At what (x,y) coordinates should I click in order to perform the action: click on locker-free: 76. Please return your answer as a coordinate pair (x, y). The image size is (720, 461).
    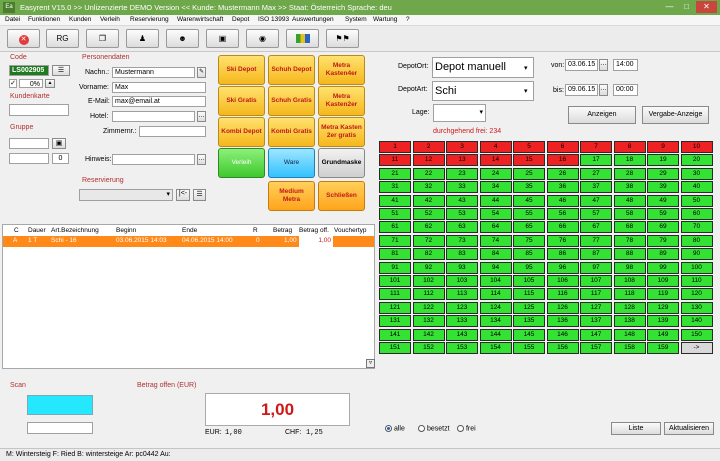
    Looking at the image, I should click on (562, 240).